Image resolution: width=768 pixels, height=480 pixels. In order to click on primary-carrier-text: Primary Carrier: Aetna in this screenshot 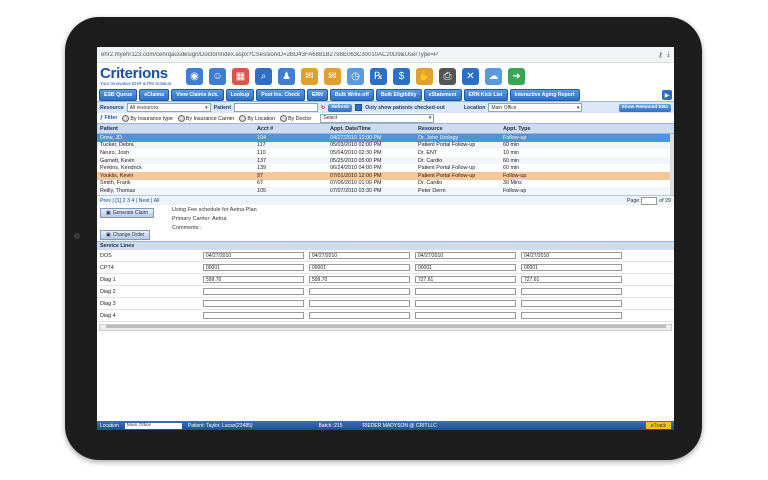, I will do `click(199, 219)`.